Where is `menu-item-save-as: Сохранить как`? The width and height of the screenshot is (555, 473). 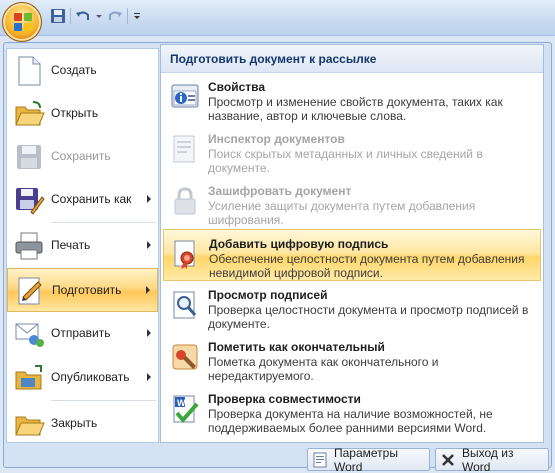 menu-item-save-as: Сохранить как is located at coordinates (82, 200).